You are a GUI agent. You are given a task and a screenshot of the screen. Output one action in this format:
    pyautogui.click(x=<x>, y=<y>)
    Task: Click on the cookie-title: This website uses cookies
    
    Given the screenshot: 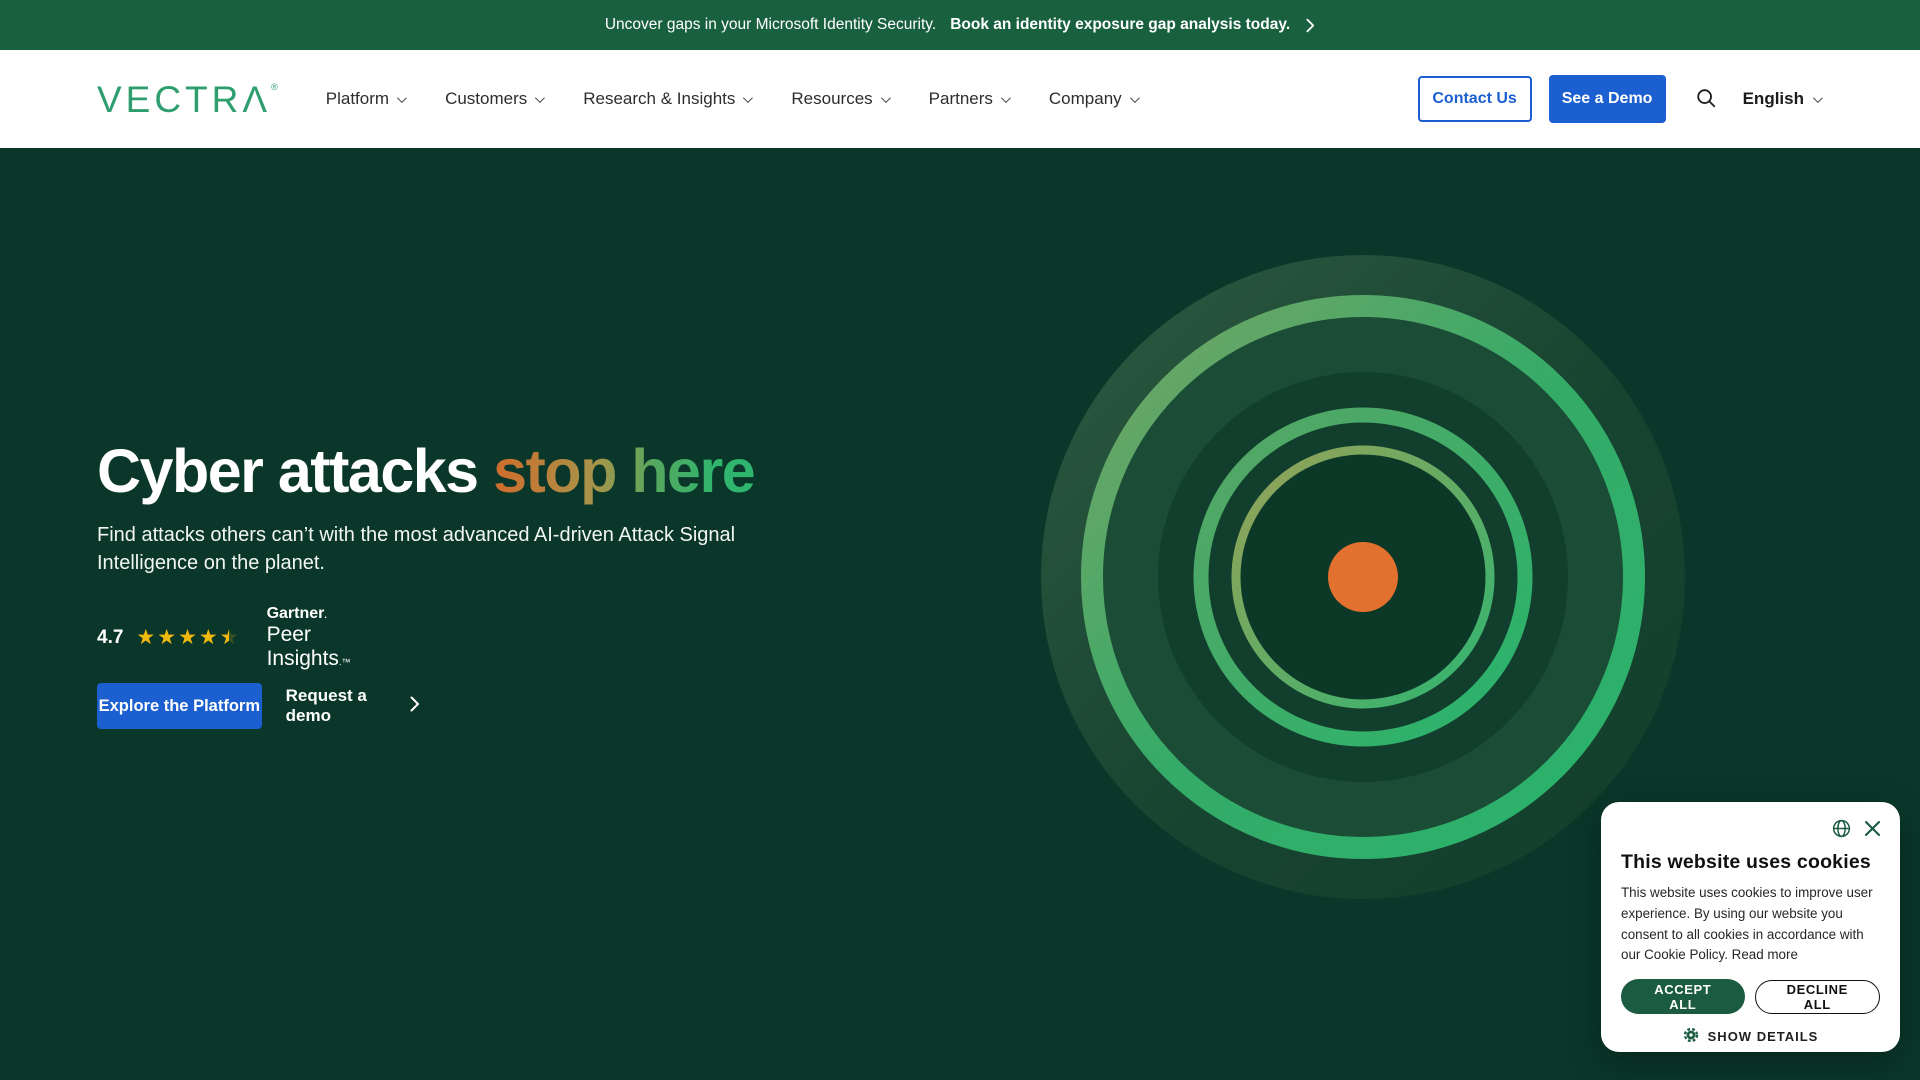 What is the action you would take?
    pyautogui.click(x=1746, y=862)
    